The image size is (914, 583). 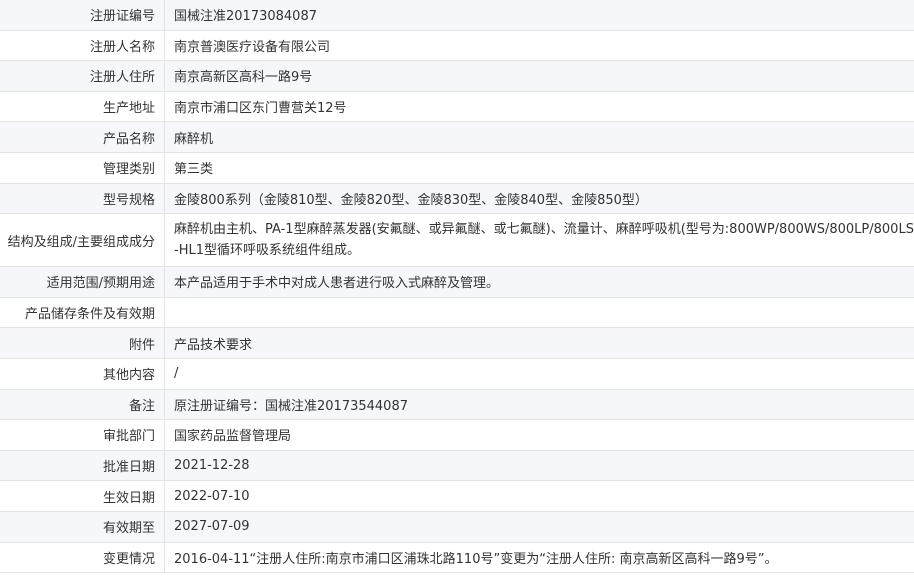 I want to click on table-row-valid-until: 有效期至 2027-07-09, so click(x=457, y=527).